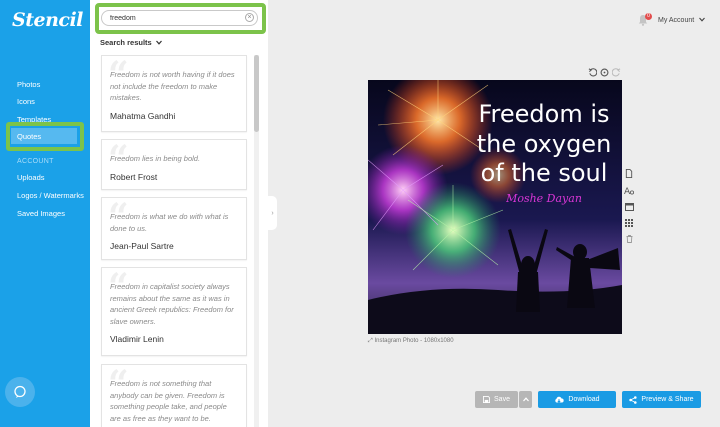 The image size is (720, 427). I want to click on scrollbar-thumb, so click(256, 93).